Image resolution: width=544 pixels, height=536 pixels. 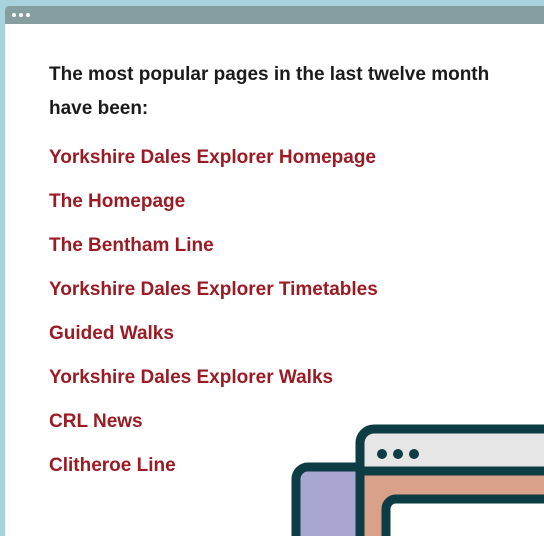 What do you see at coordinates (274, 15) in the screenshot?
I see `window-titlebar` at bounding box center [274, 15].